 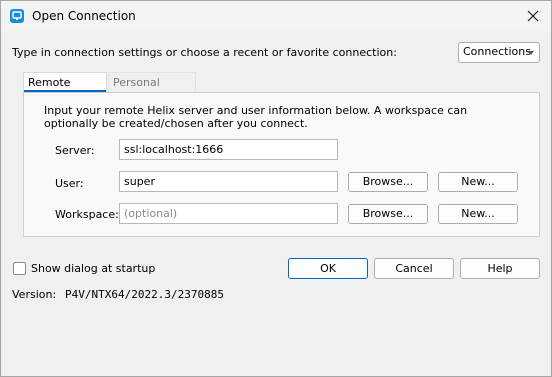 I want to click on window-title: Open Connection, so click(x=84, y=16).